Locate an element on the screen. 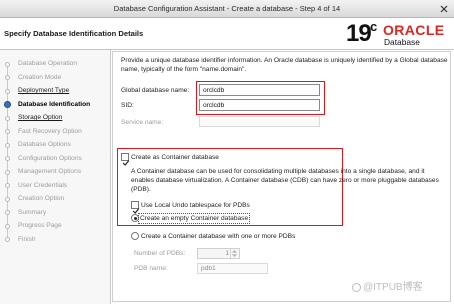 The height and width of the screenshot is (304, 454). step-label: Configuration Options is located at coordinates (50, 158).